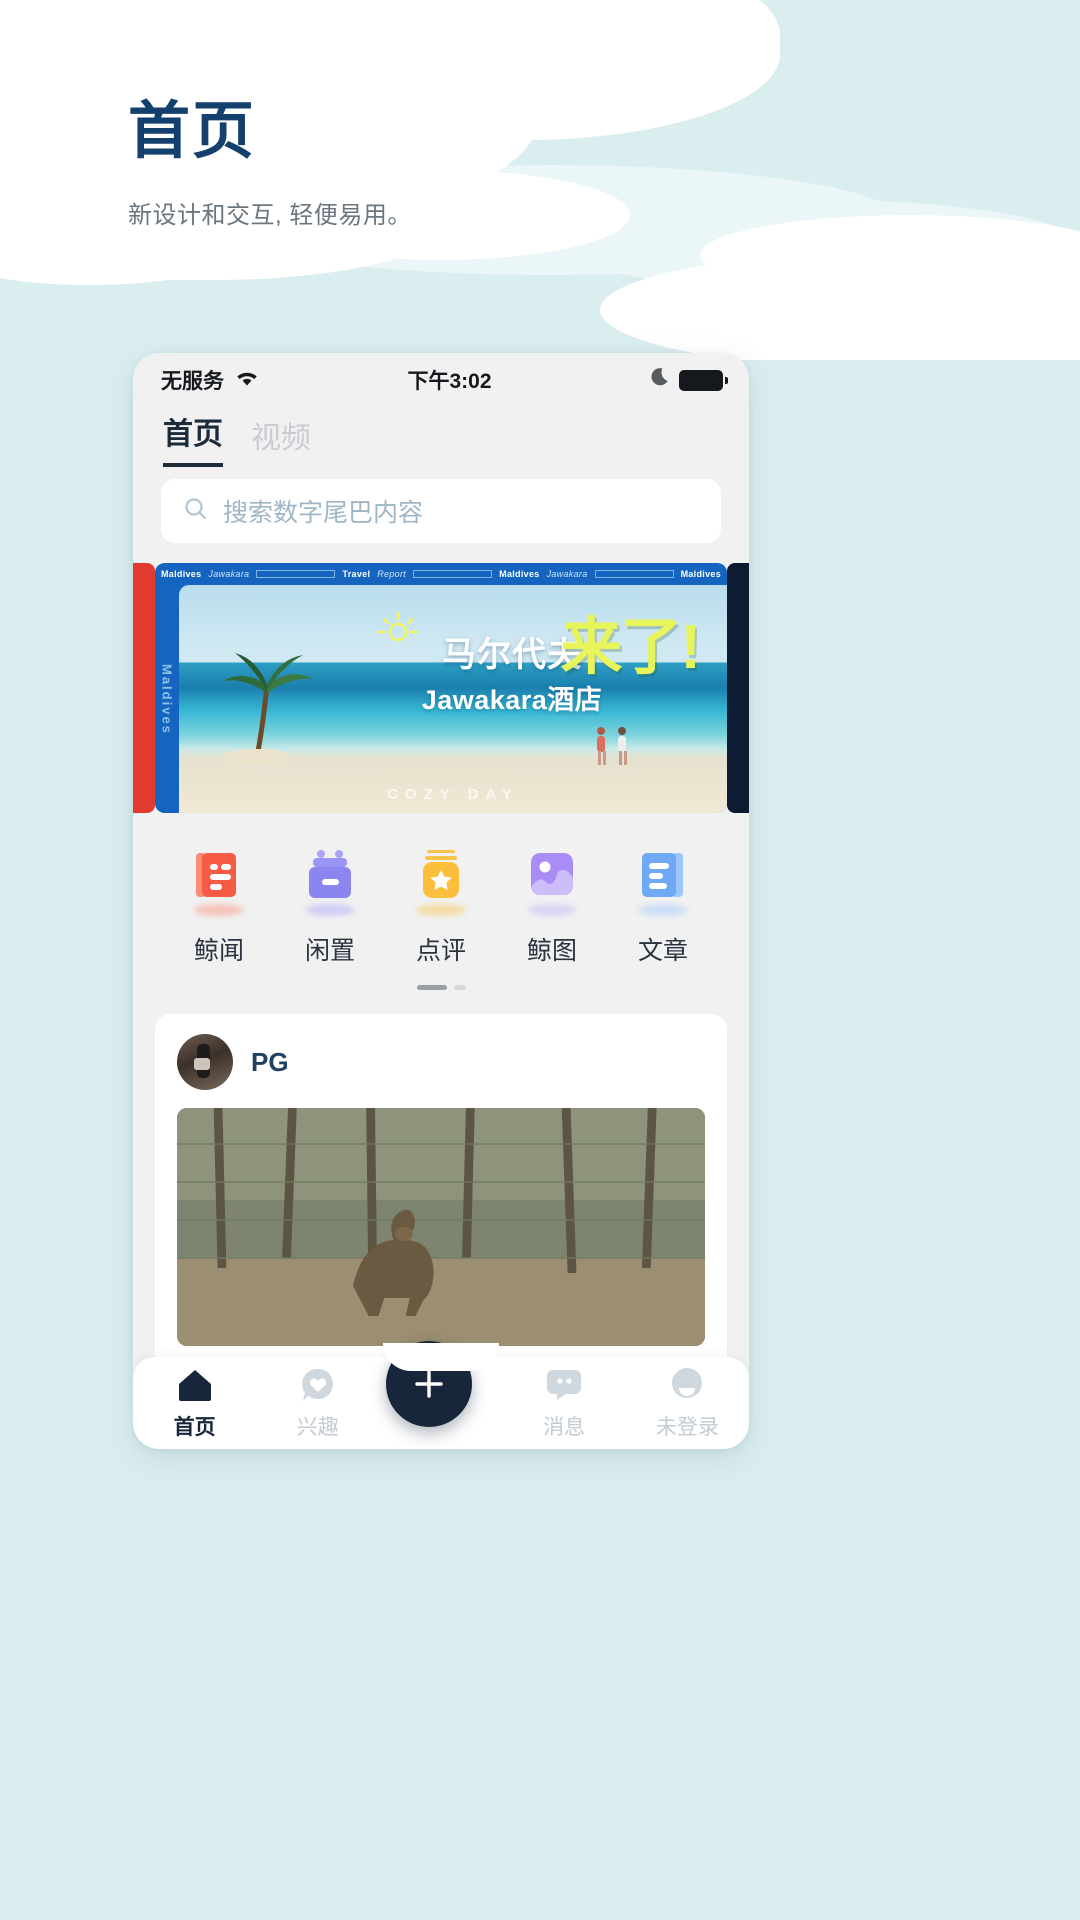 Image resolution: width=1080 pixels, height=1920 pixels. Describe the element at coordinates (270, 163) in the screenshot. I see `page-header: 首页 新设计和交互, 轻便易用。` at that location.